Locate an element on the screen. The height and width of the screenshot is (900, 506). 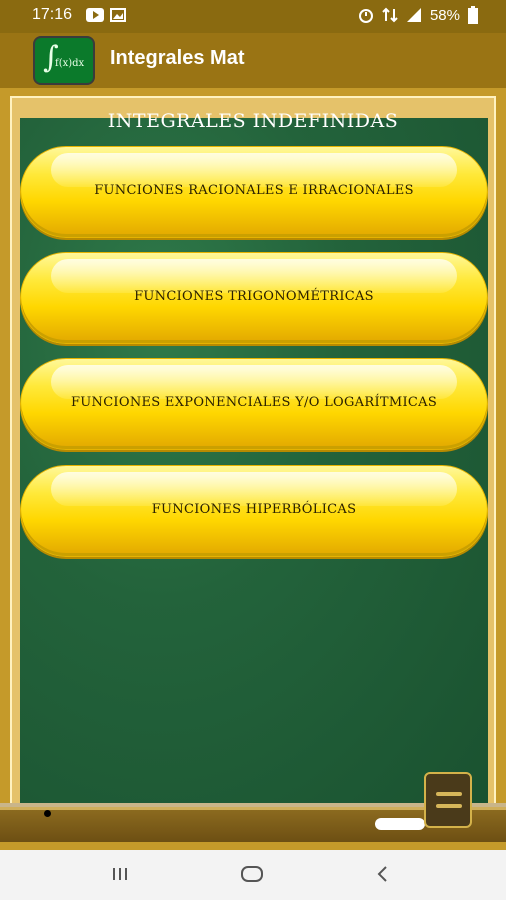
home-icon is located at coordinates (252, 874).